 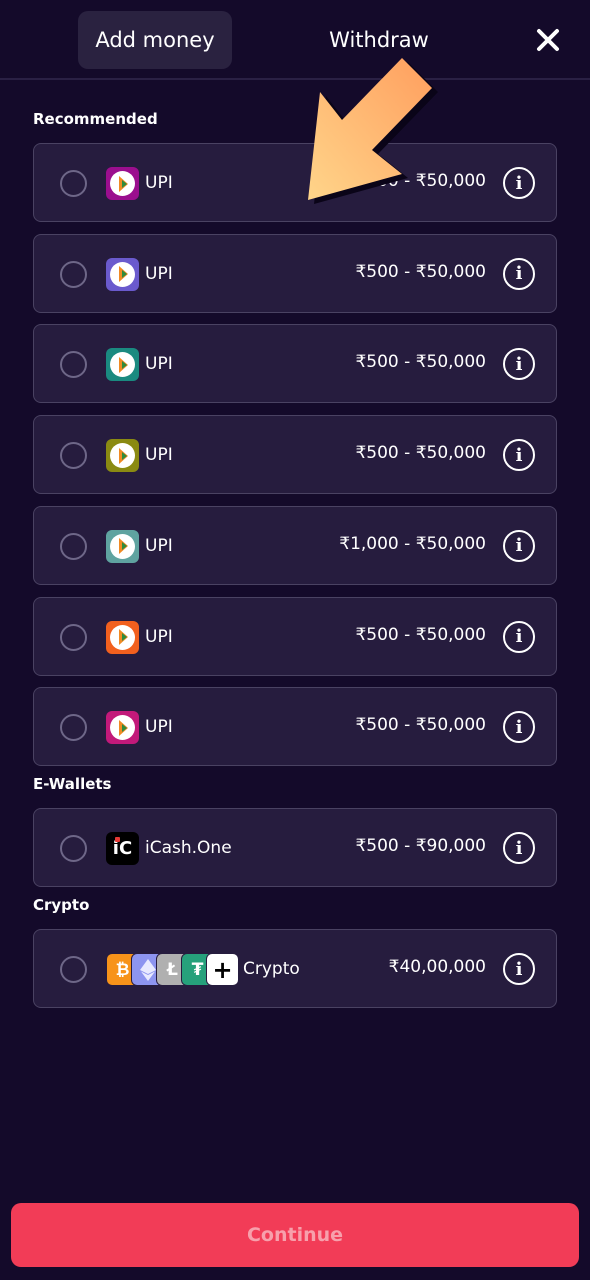 I want to click on method-label: Crypto, so click(x=271, y=969).